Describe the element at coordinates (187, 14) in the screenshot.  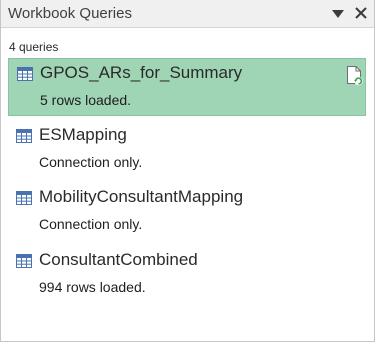
I see `pane-title-bar: Workbook Queries` at that location.